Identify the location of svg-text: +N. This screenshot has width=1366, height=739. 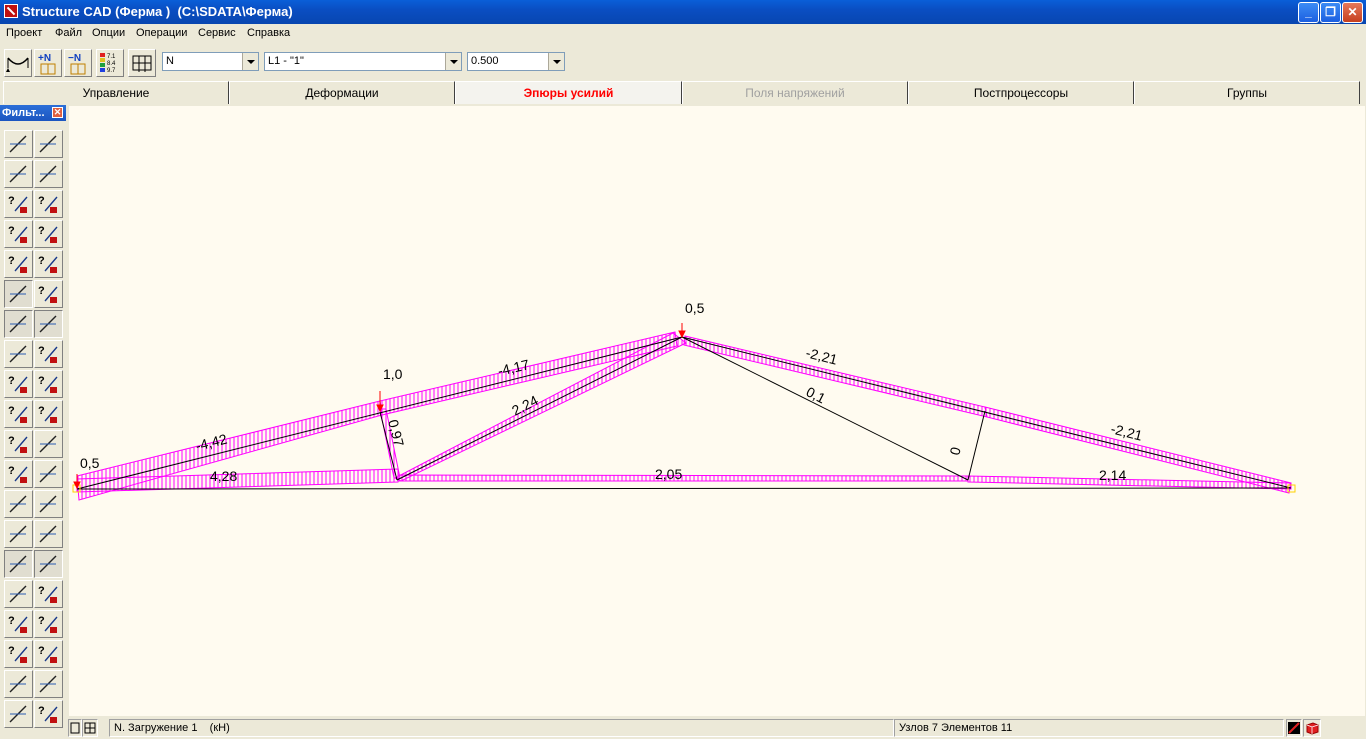
(44, 58).